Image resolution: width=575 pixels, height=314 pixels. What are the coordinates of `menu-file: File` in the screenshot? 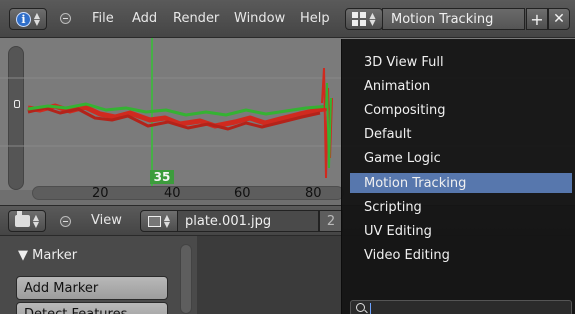 It's located at (103, 18).